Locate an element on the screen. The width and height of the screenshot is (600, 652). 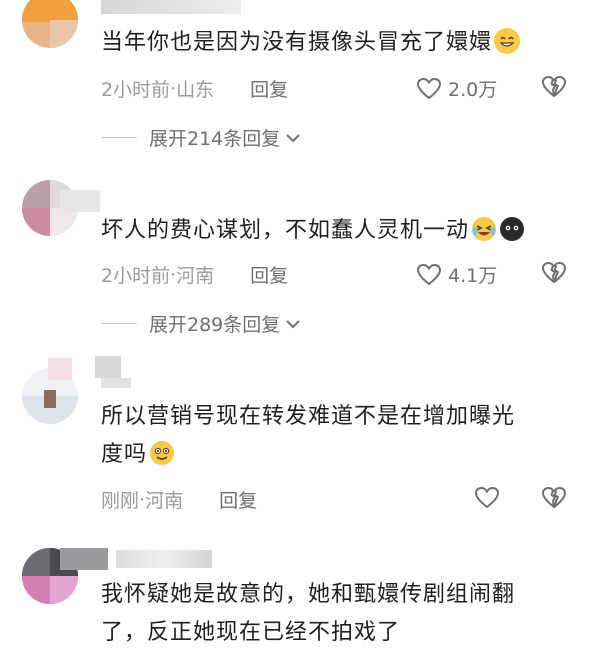
comment-text: 所以营销号现在转发难道不是在增加曝光 度吗 is located at coordinates (336, 436).